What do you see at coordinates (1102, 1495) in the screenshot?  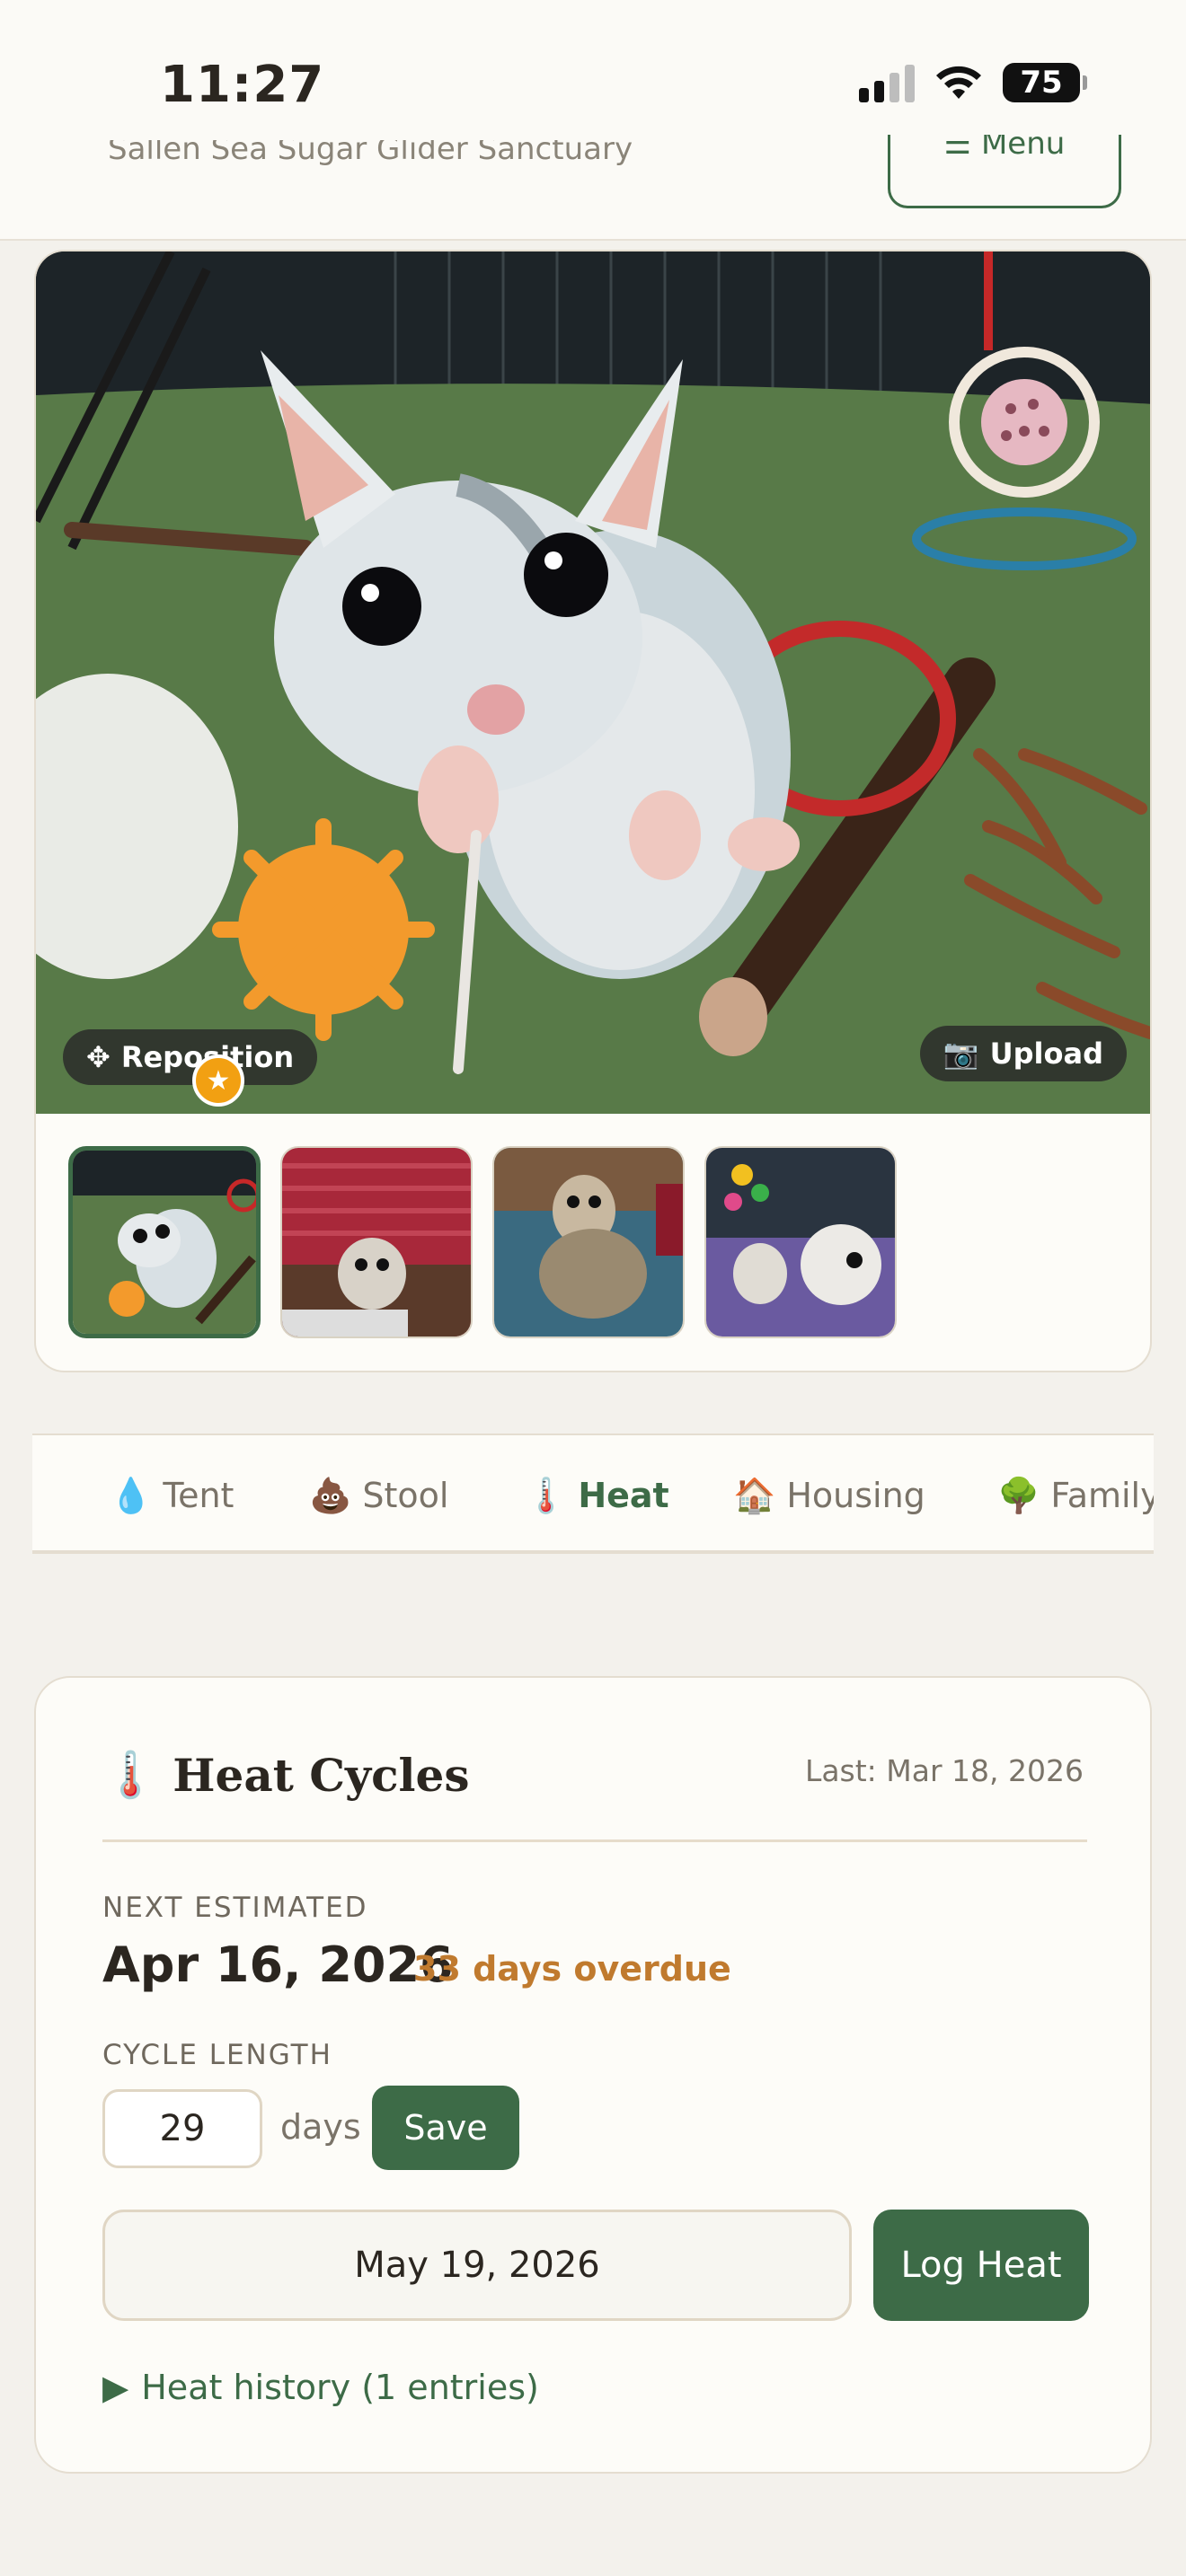 I see `tab-family-label: Family` at bounding box center [1102, 1495].